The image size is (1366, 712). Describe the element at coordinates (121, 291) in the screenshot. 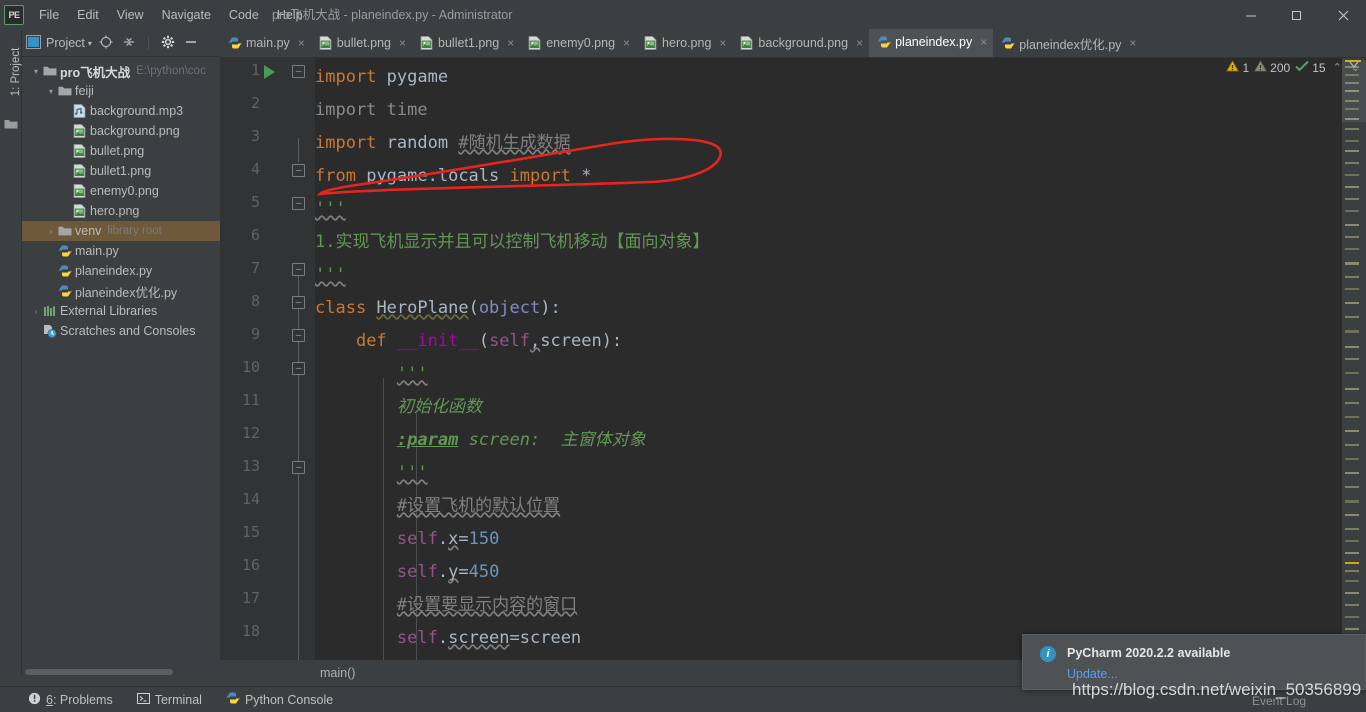

I see `tree-item-planeindex-py: planeindex优化.py` at that location.